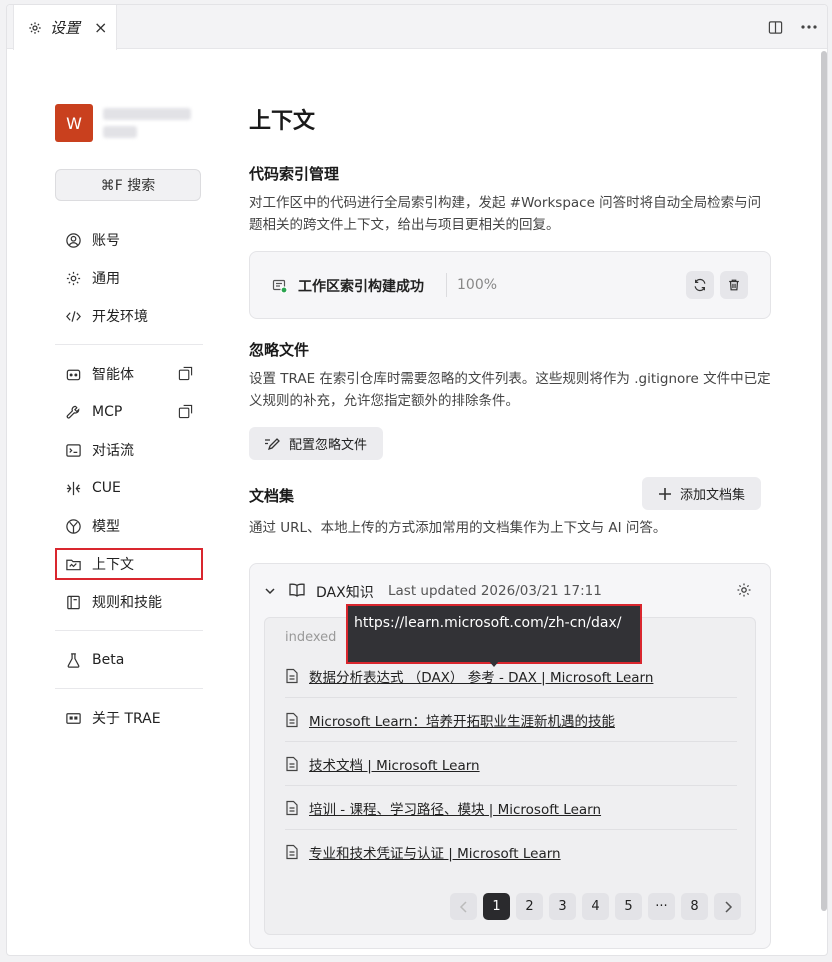 This screenshot has height=962, width=832. I want to click on tab-settings: 设置 ×, so click(65, 27).